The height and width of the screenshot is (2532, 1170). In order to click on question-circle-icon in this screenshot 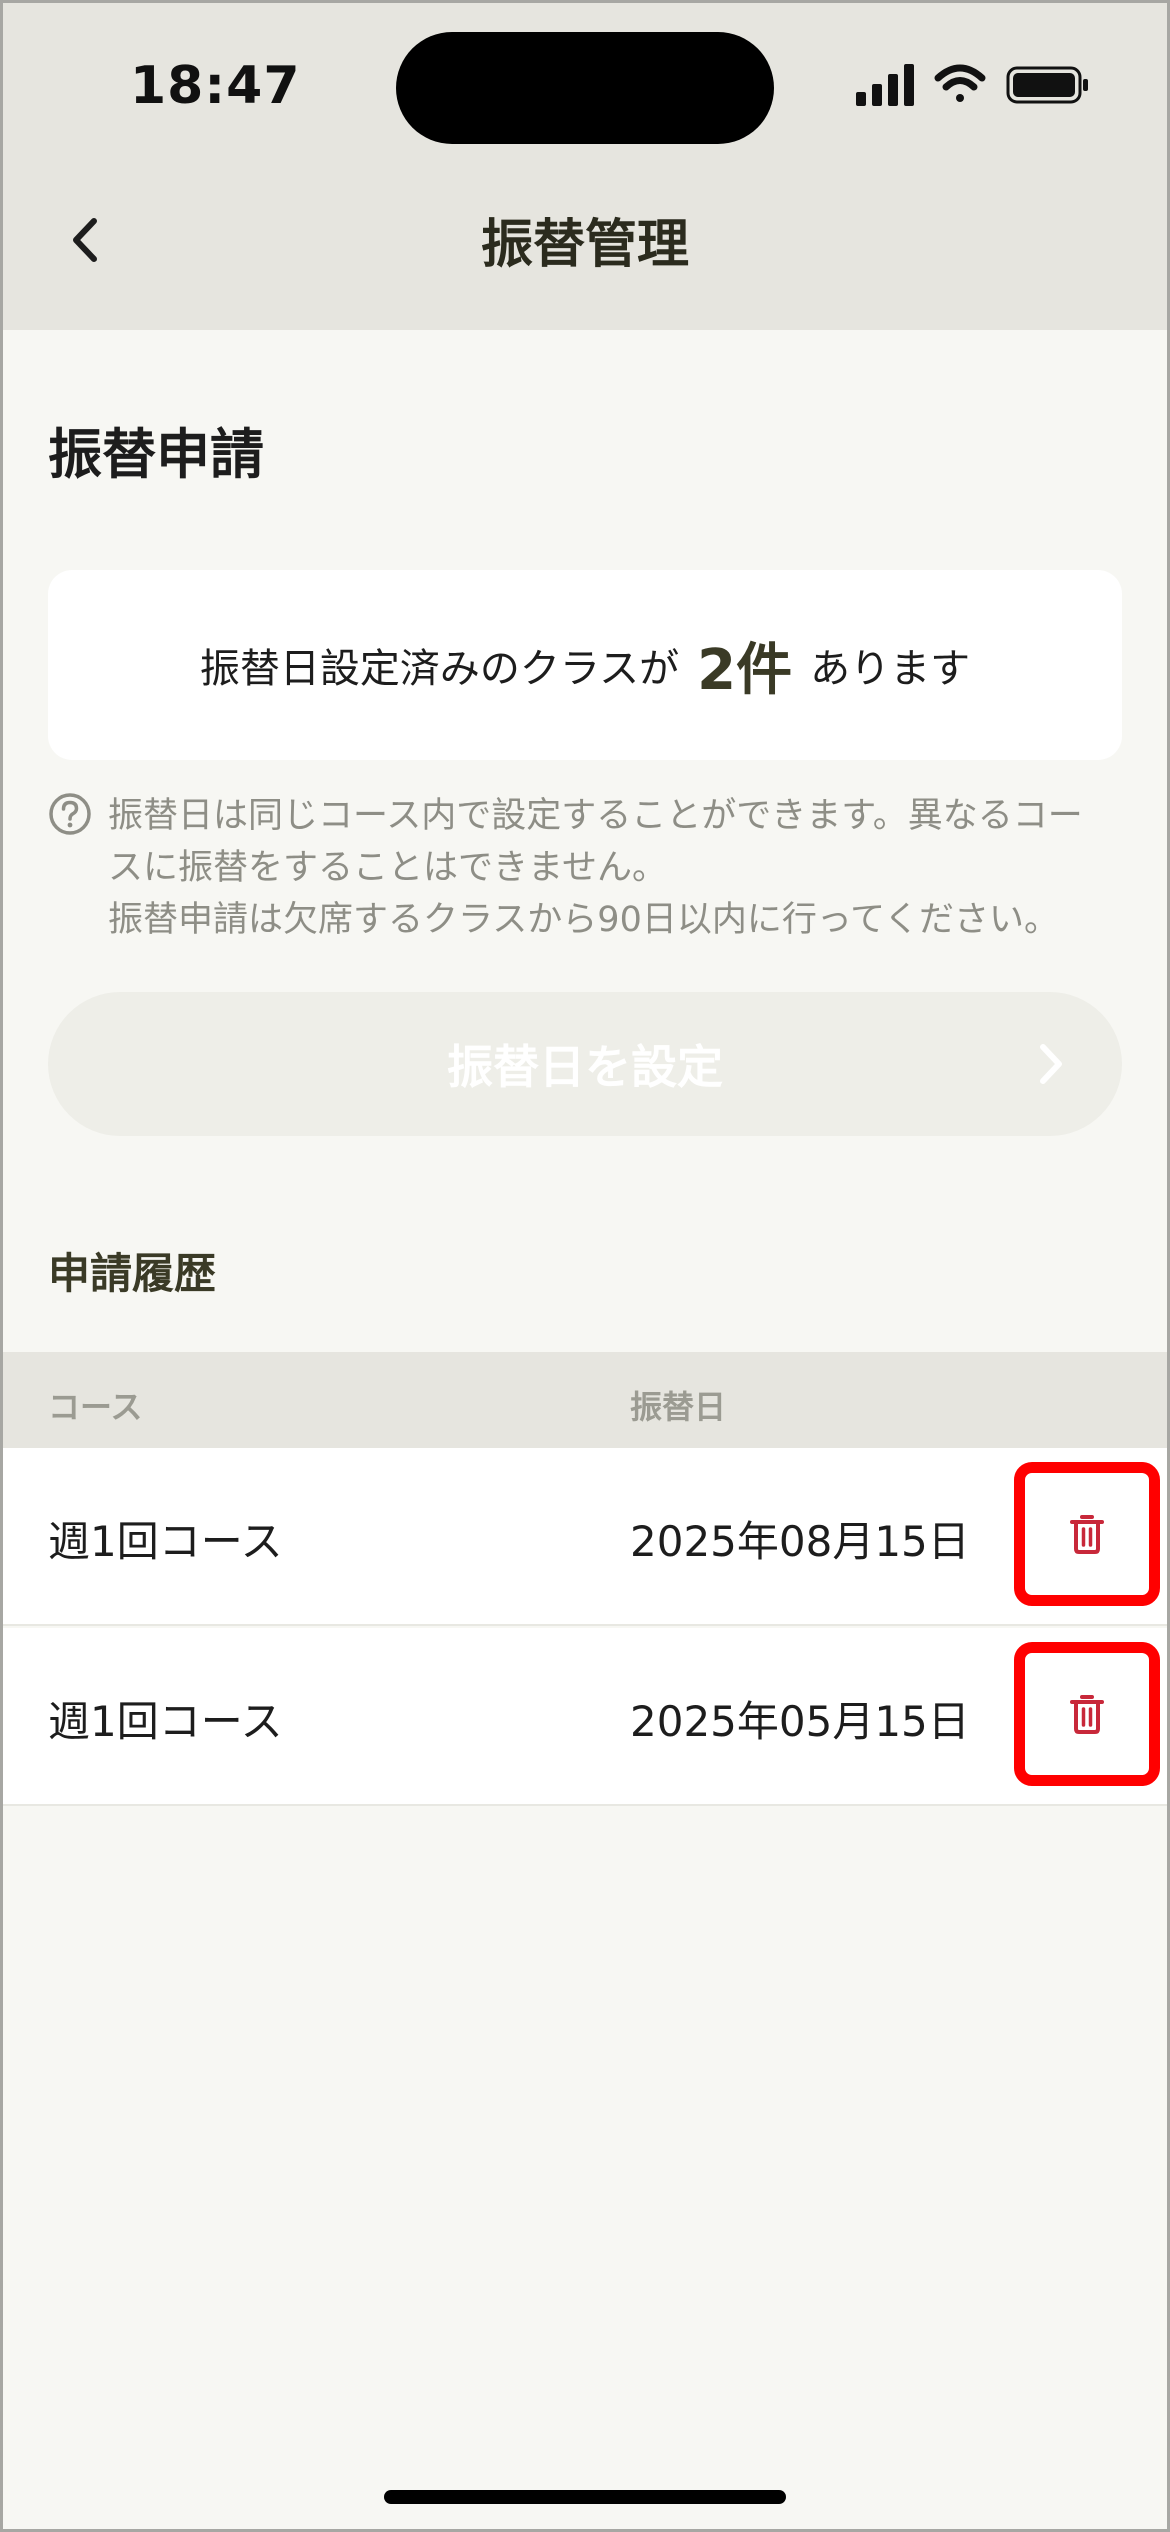, I will do `click(70, 814)`.